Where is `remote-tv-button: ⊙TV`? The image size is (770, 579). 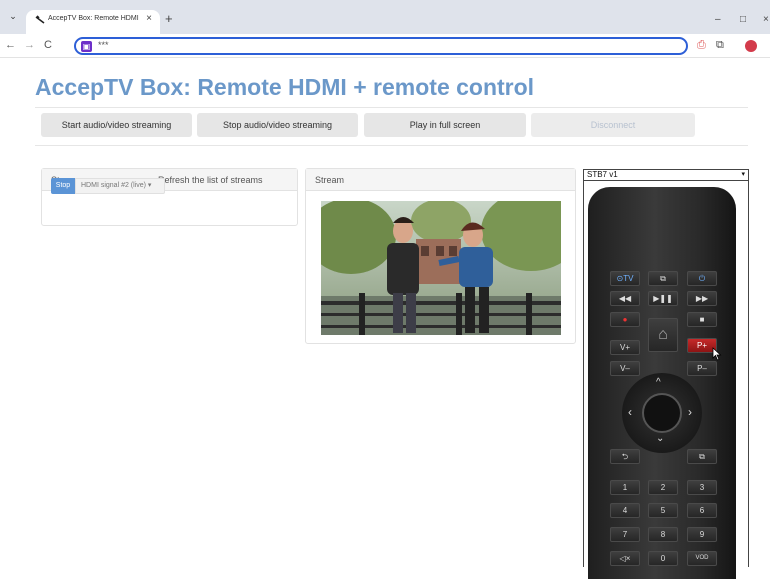 remote-tv-button: ⊙TV is located at coordinates (625, 278).